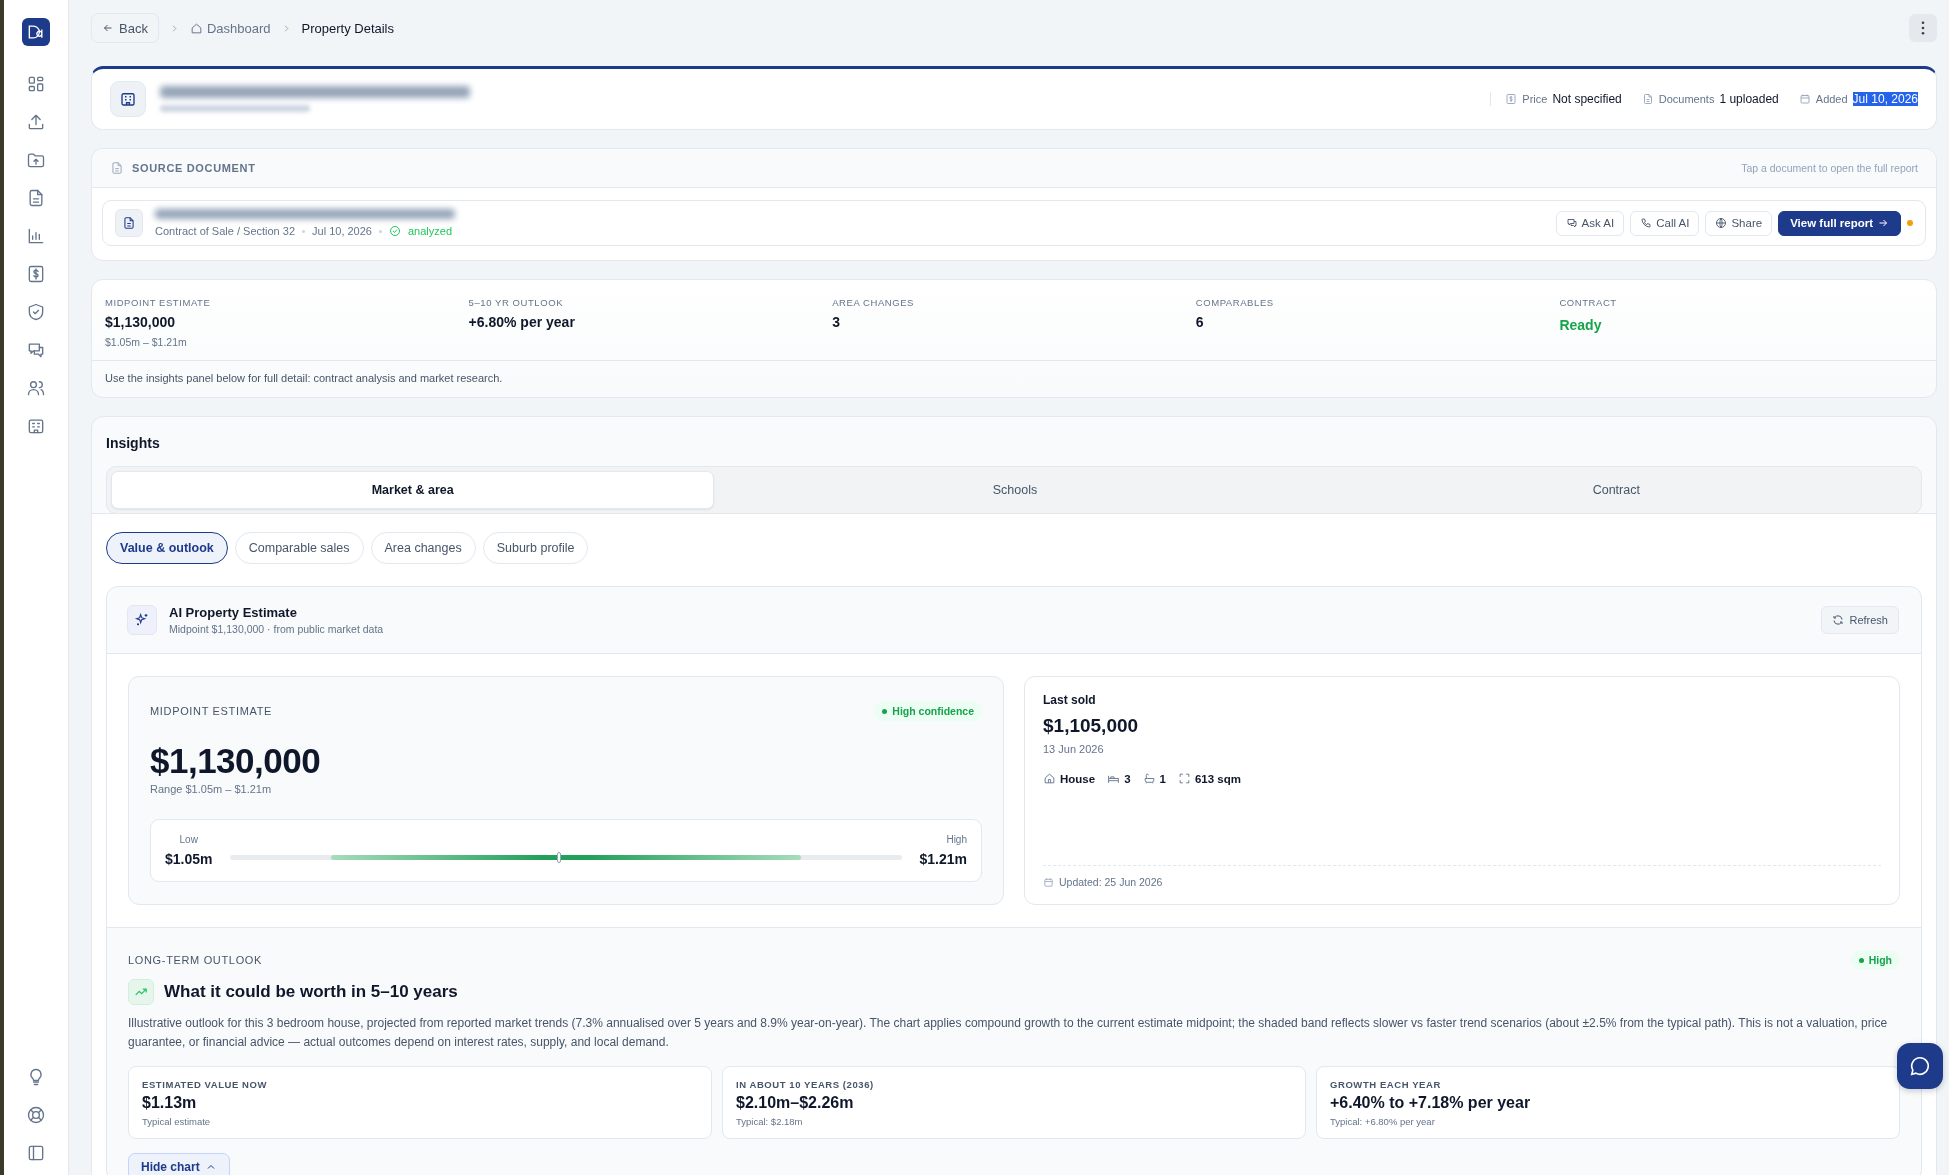 The height and width of the screenshot is (1175, 1949). What do you see at coordinates (189, 859) in the screenshot?
I see `low-value: $1.05m` at bounding box center [189, 859].